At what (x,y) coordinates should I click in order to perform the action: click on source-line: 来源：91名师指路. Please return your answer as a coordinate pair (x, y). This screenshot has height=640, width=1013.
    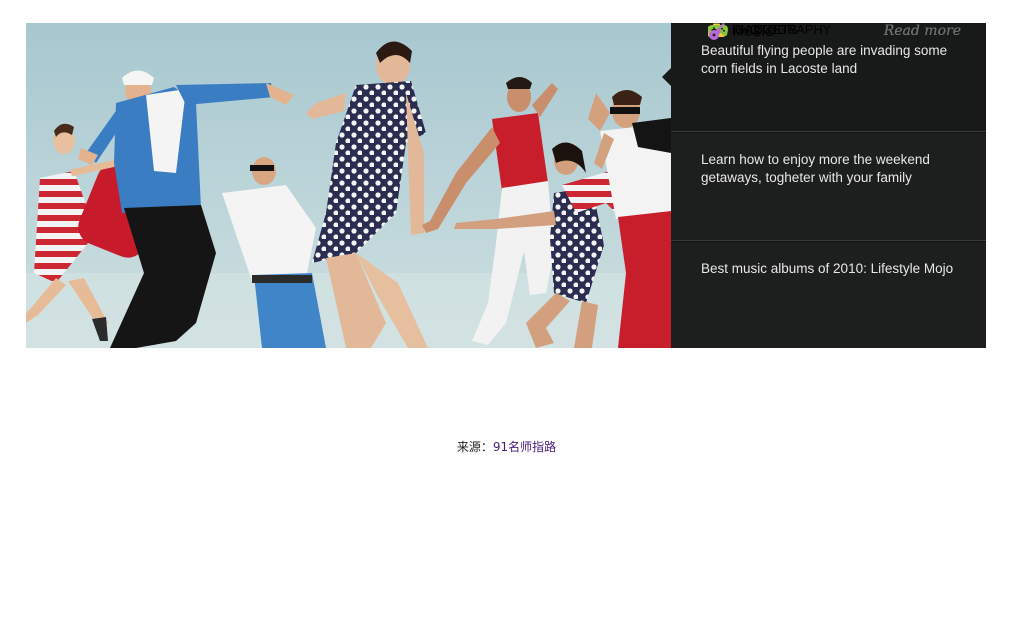
    Looking at the image, I should click on (506, 446).